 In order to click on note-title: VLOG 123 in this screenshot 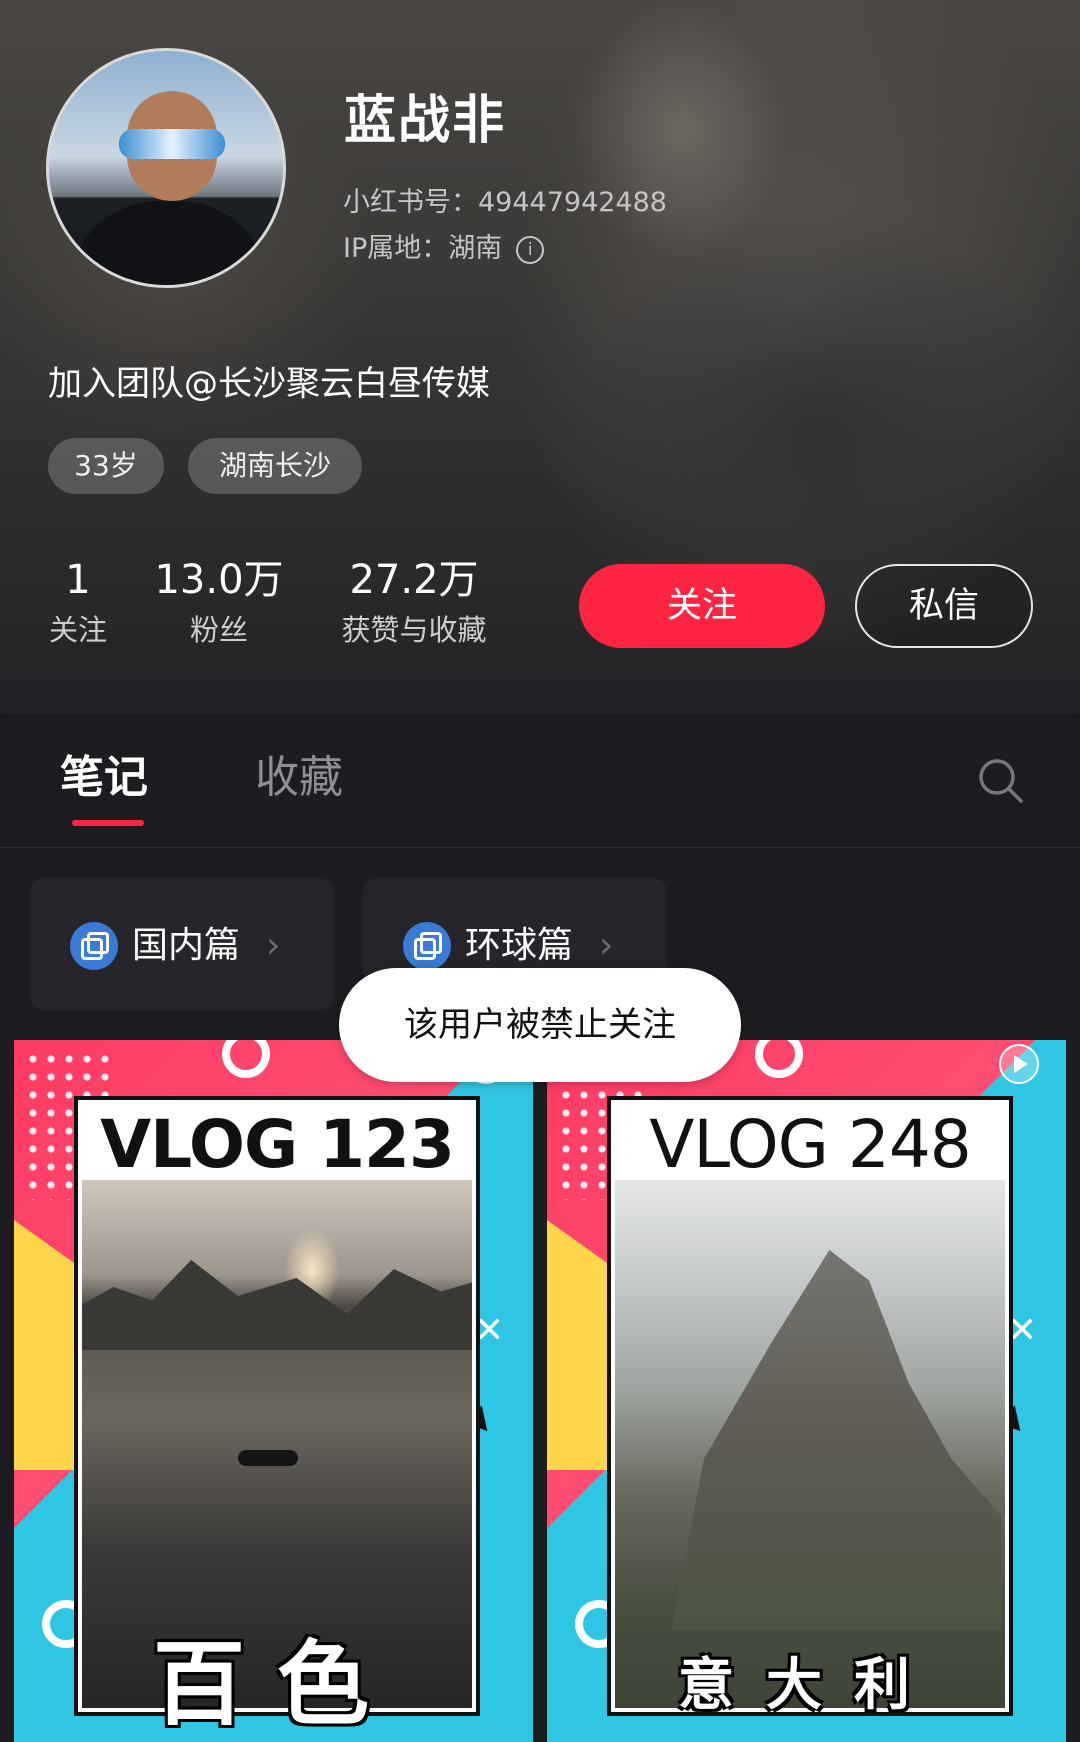, I will do `click(277, 1144)`.